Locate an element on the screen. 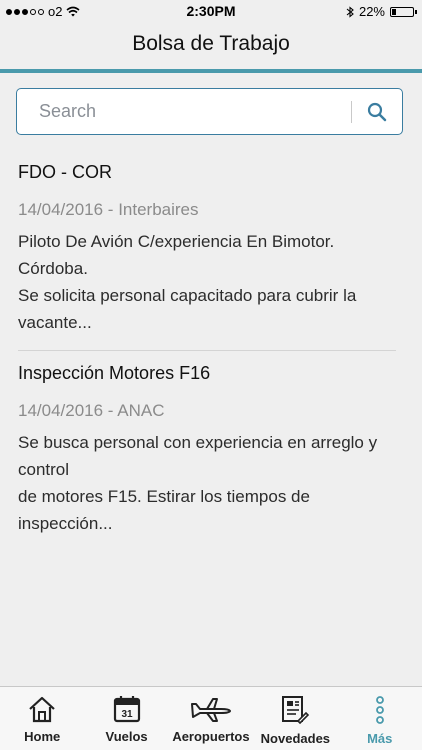  job-title: FDO - COR is located at coordinates (65, 172).